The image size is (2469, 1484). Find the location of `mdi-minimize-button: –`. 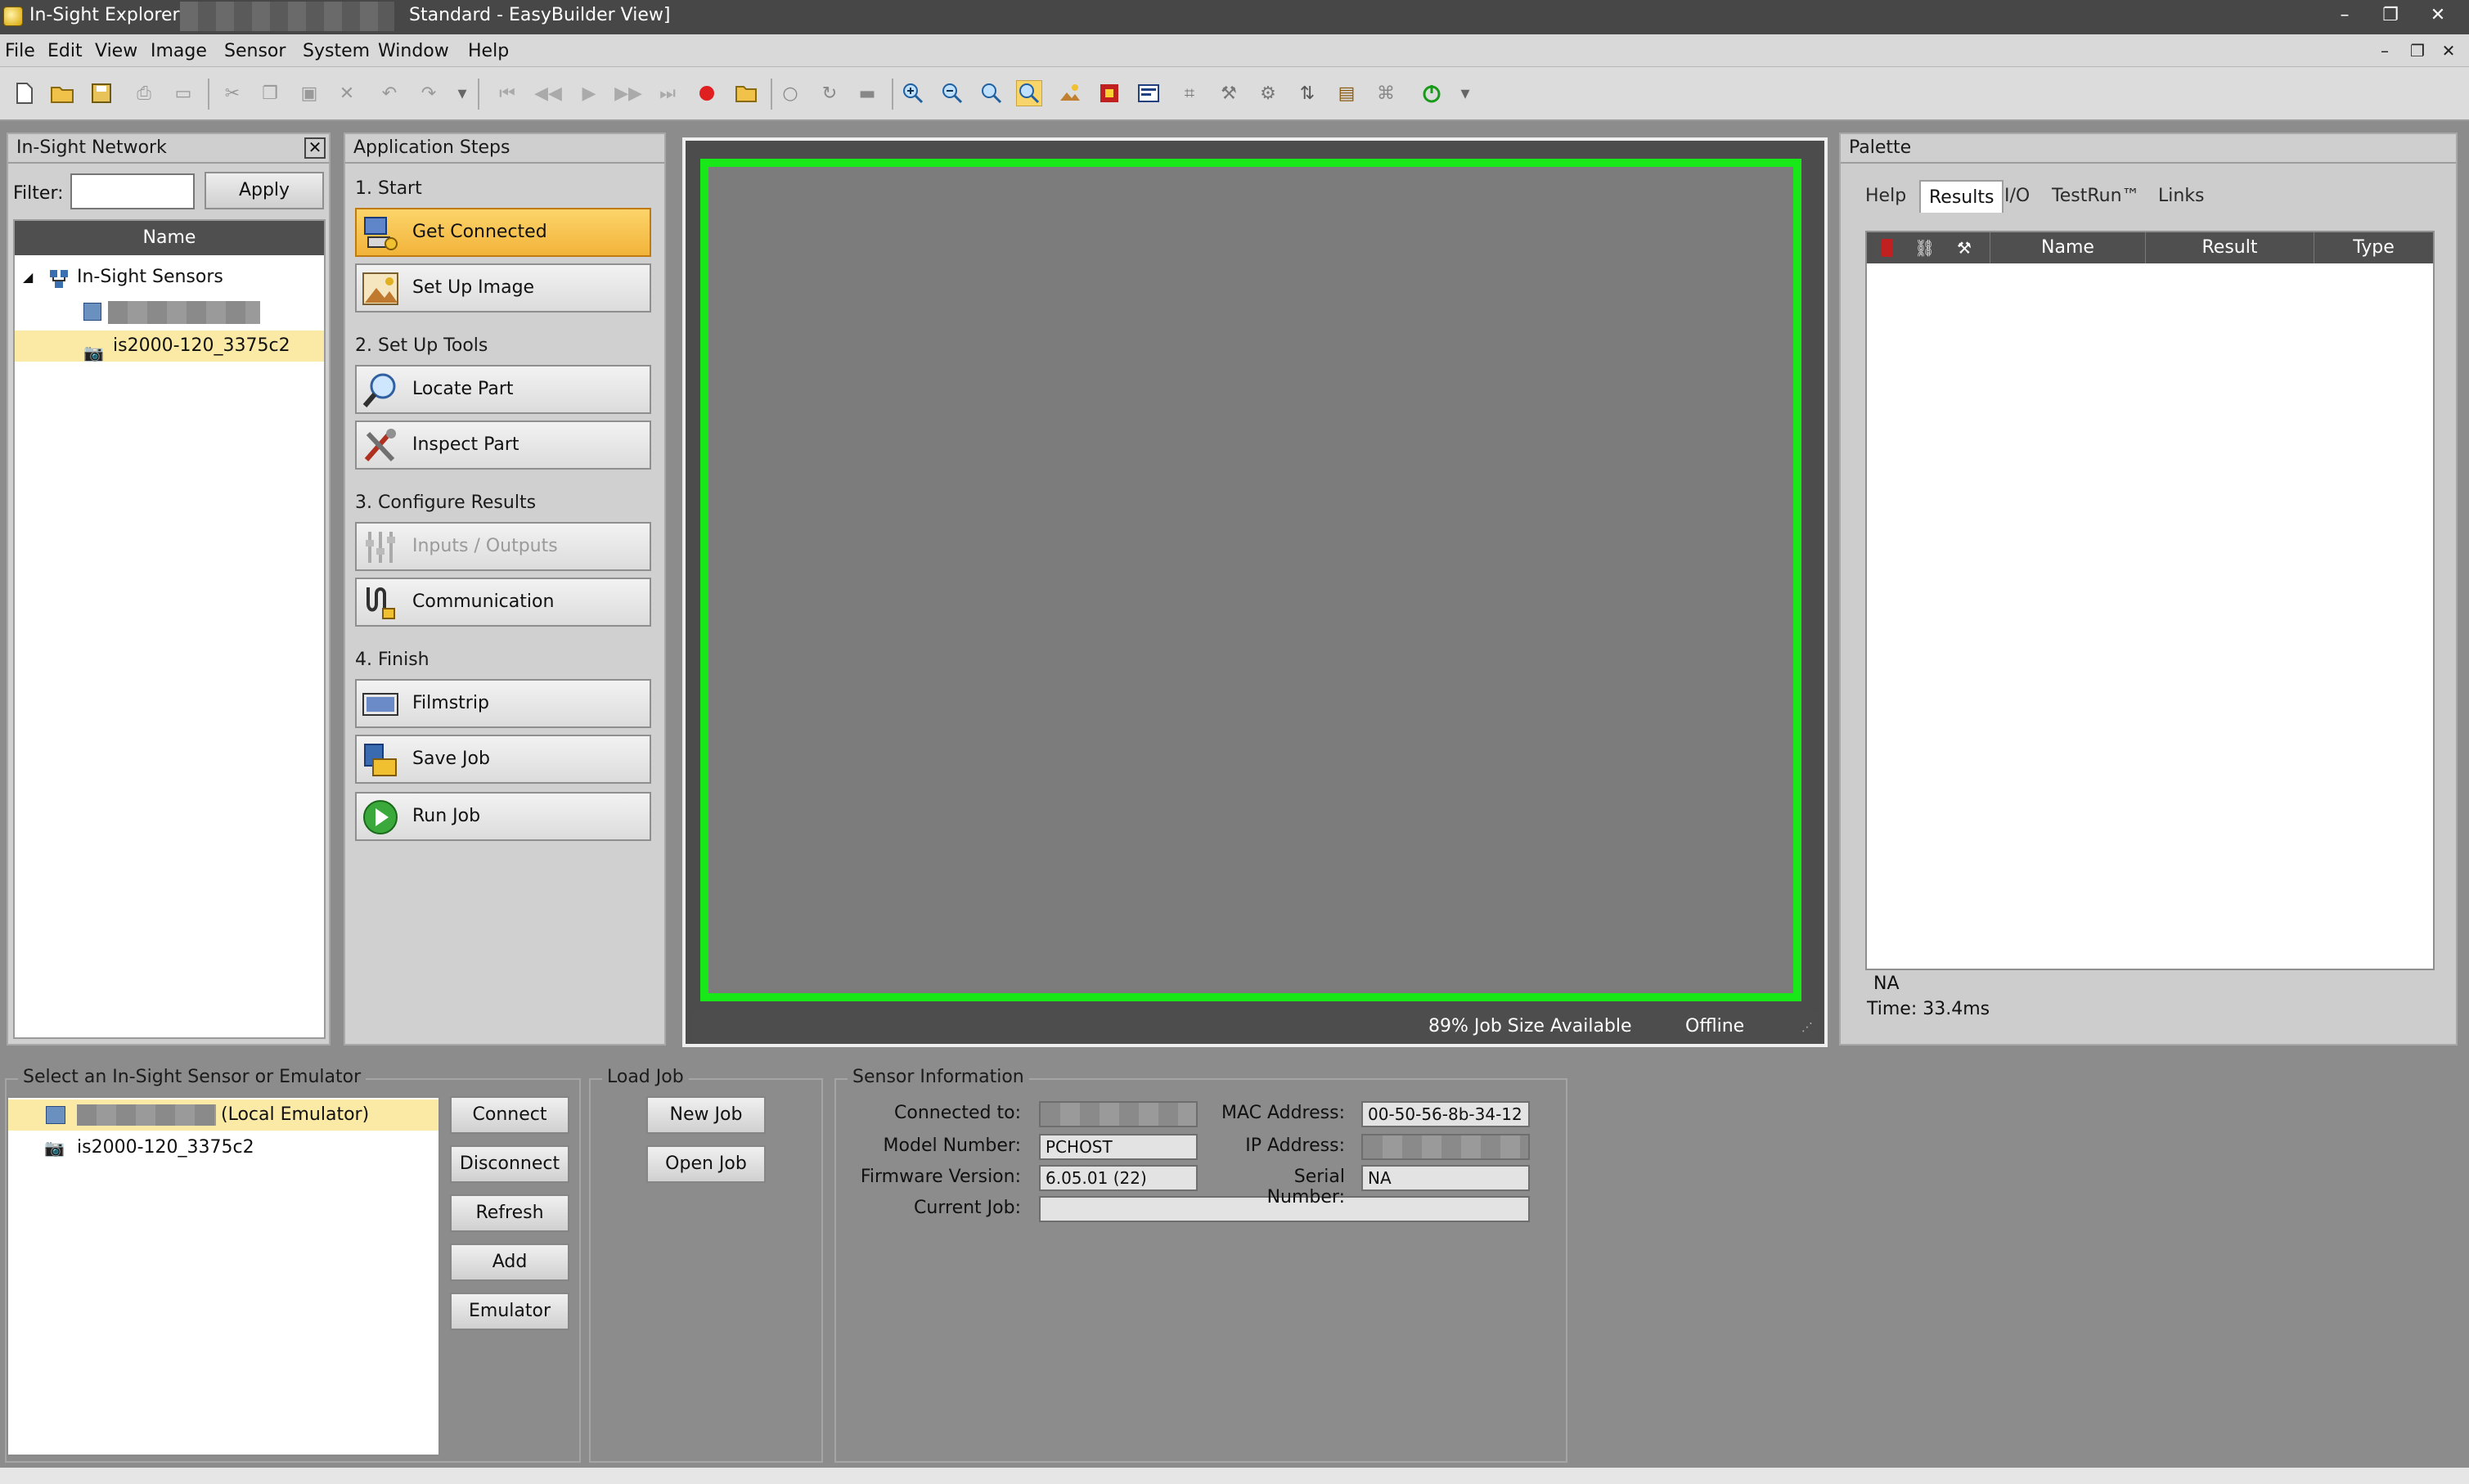

mdi-minimize-button: – is located at coordinates (2384, 51).